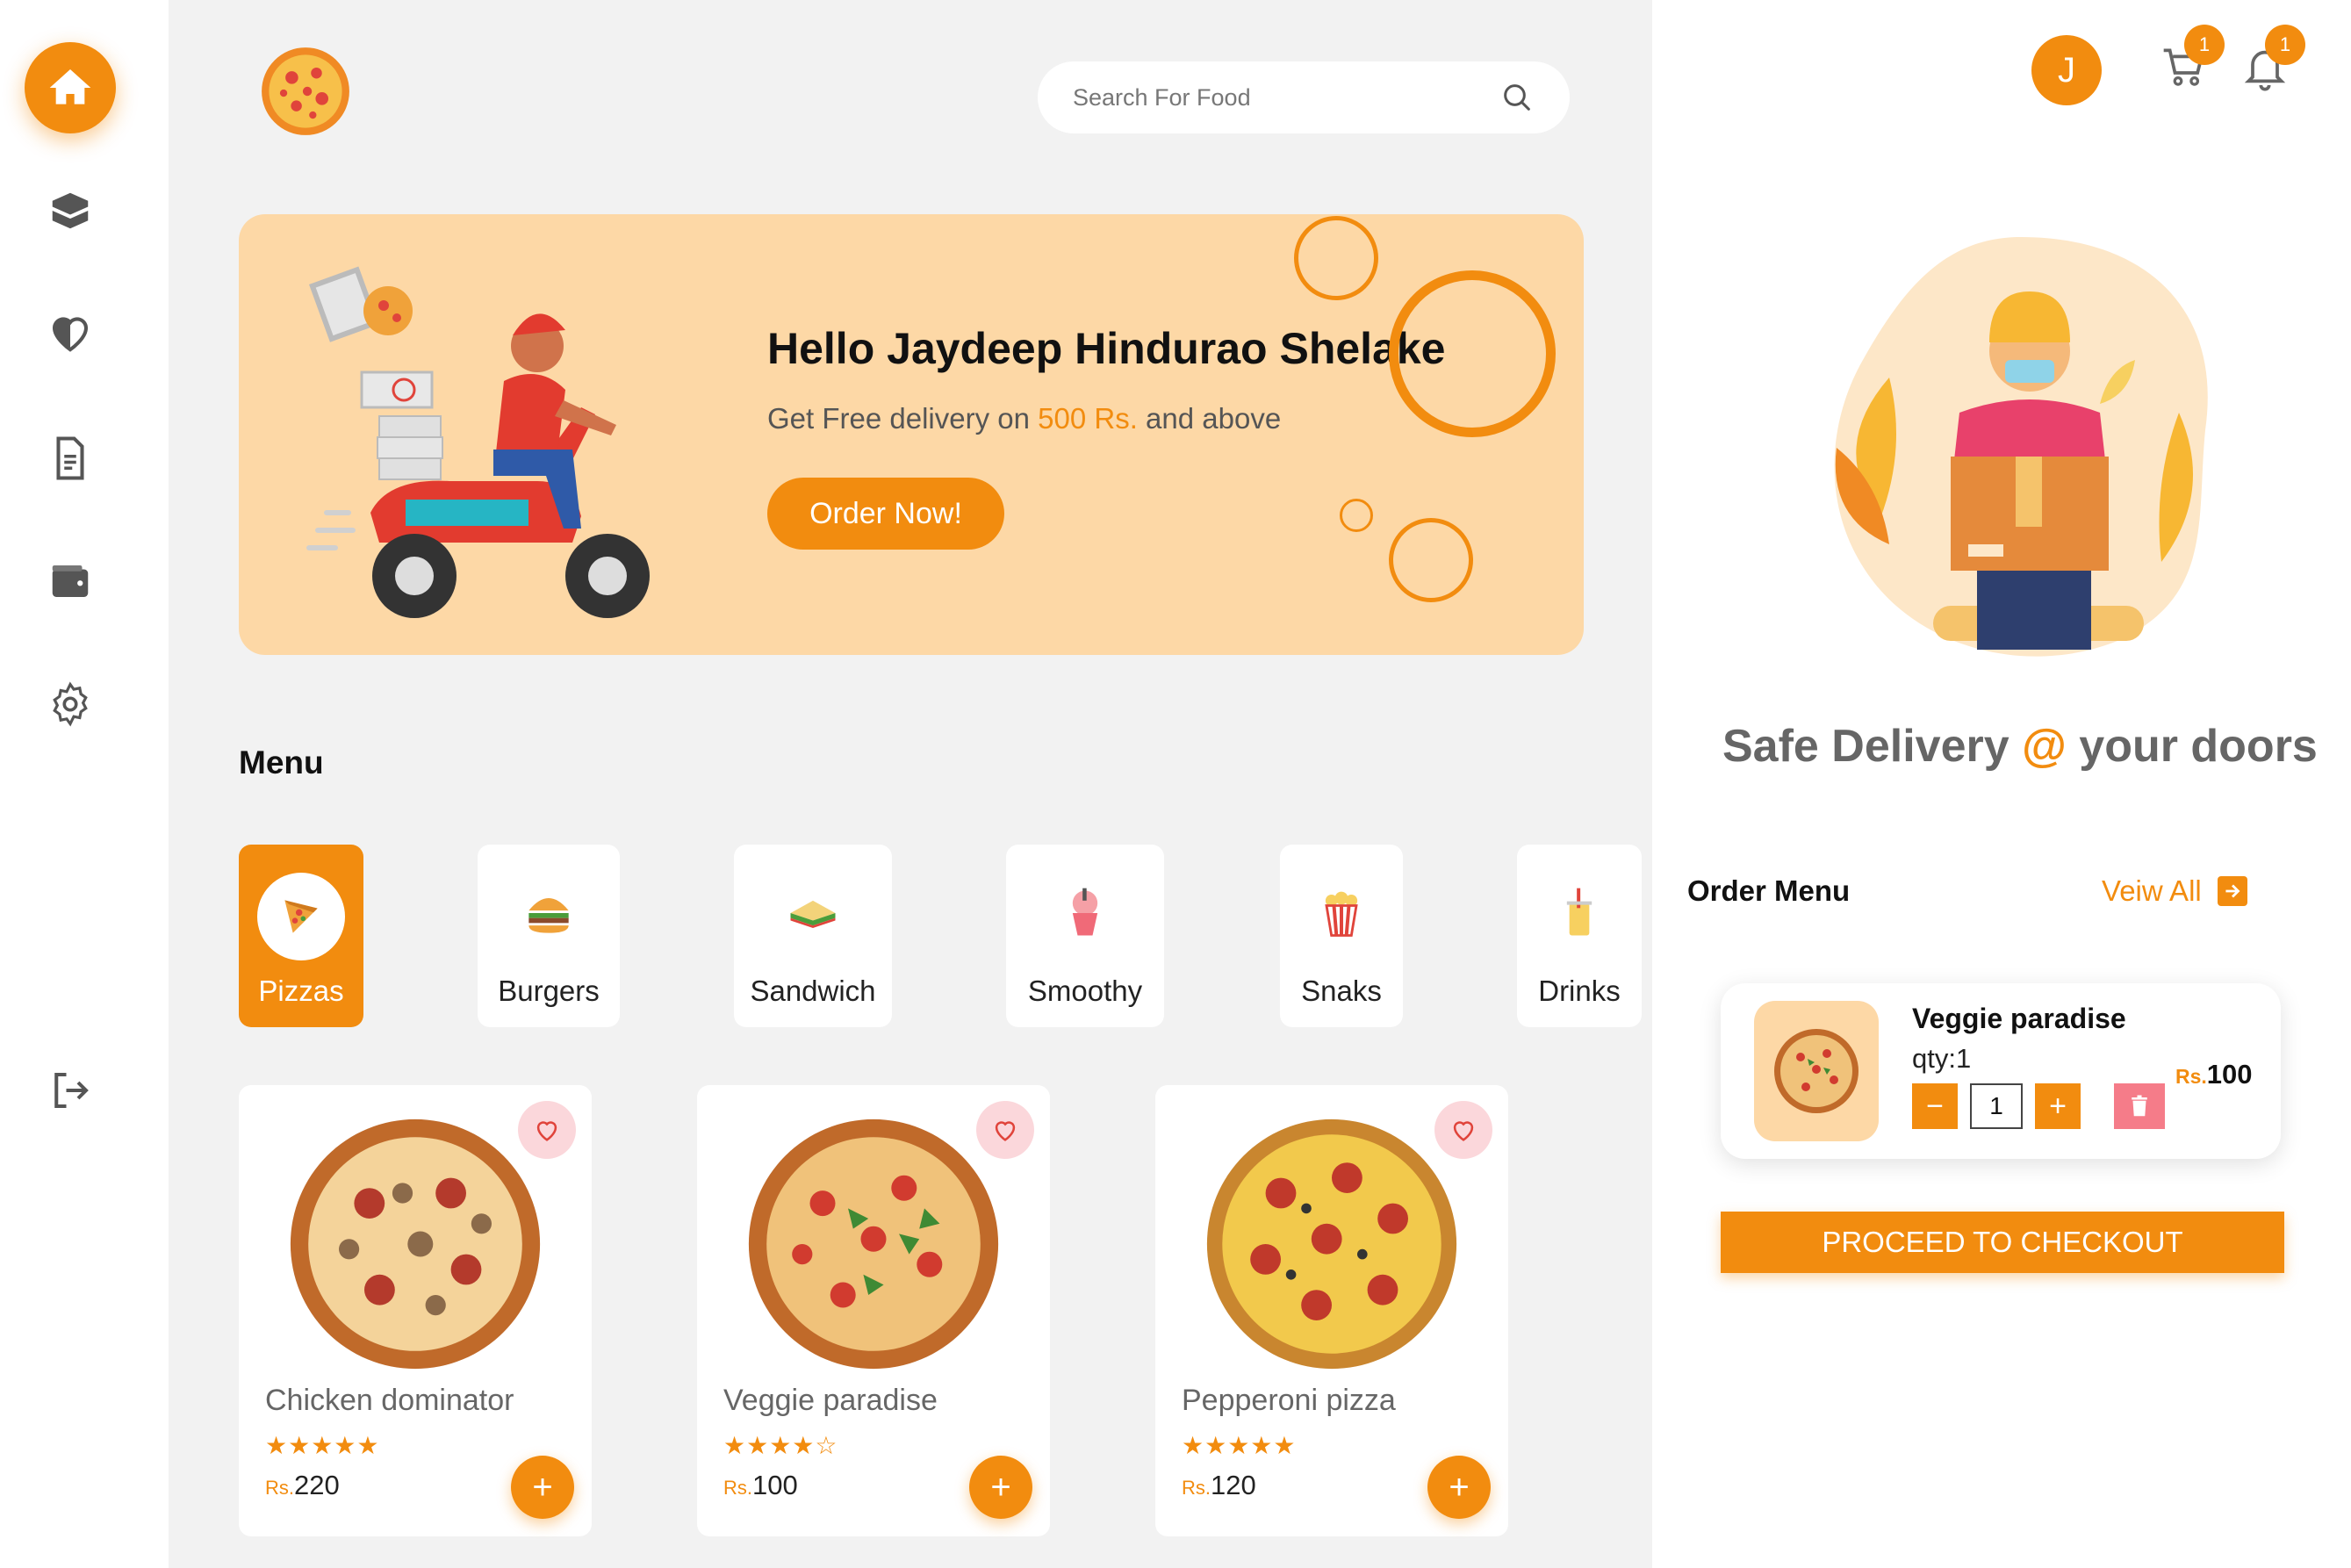 This screenshot has width=2351, height=1568. What do you see at coordinates (830, 1400) in the screenshot?
I see `product-name: Veggie paradise` at bounding box center [830, 1400].